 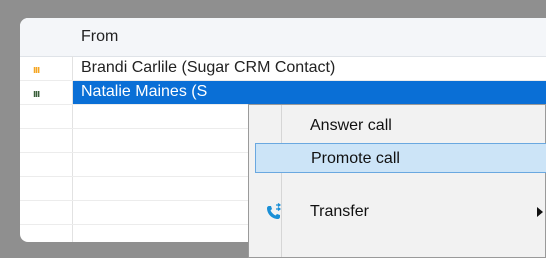 What do you see at coordinates (283, 37) in the screenshot?
I see `grid-header: From` at bounding box center [283, 37].